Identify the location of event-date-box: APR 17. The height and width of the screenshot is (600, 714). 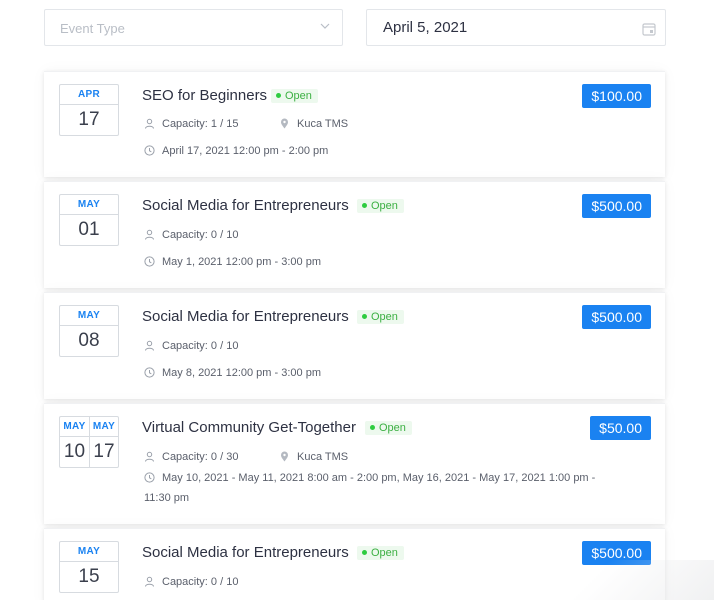
(89, 110).